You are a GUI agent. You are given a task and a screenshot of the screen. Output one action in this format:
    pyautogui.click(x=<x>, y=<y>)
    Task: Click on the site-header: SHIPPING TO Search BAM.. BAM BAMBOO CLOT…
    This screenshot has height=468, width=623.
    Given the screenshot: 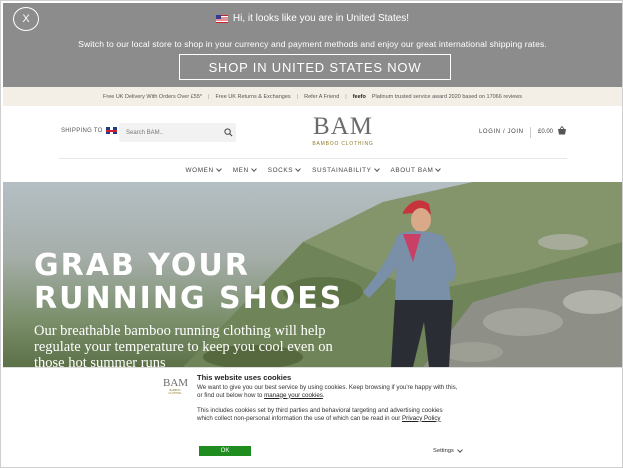 What is the action you would take?
    pyautogui.click(x=312, y=132)
    